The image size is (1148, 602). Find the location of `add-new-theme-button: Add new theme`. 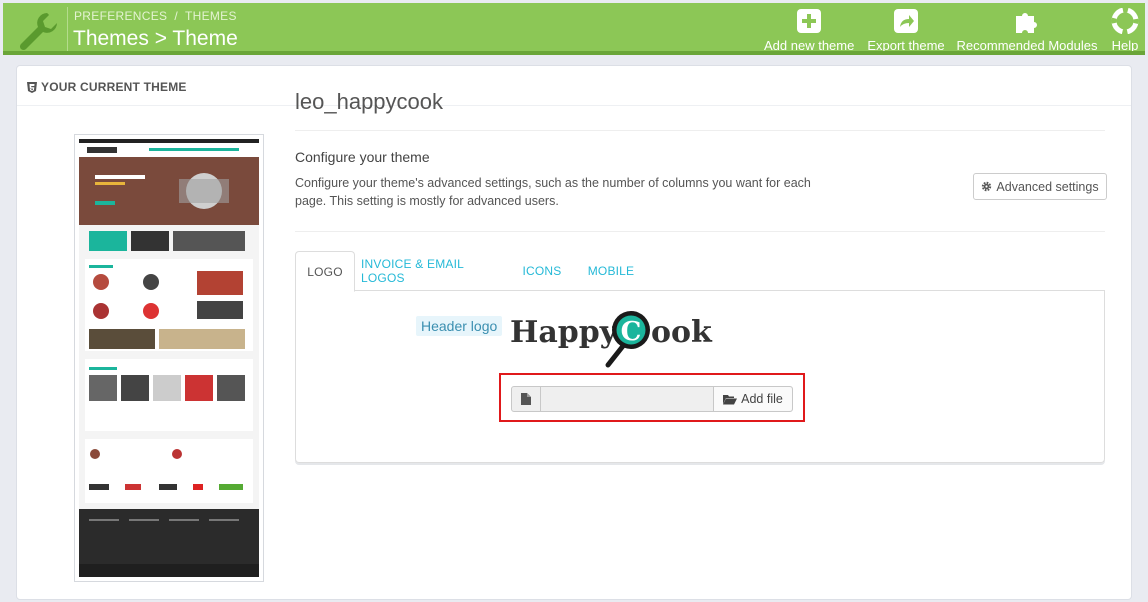

add-new-theme-button: Add new theme is located at coordinates (809, 30).